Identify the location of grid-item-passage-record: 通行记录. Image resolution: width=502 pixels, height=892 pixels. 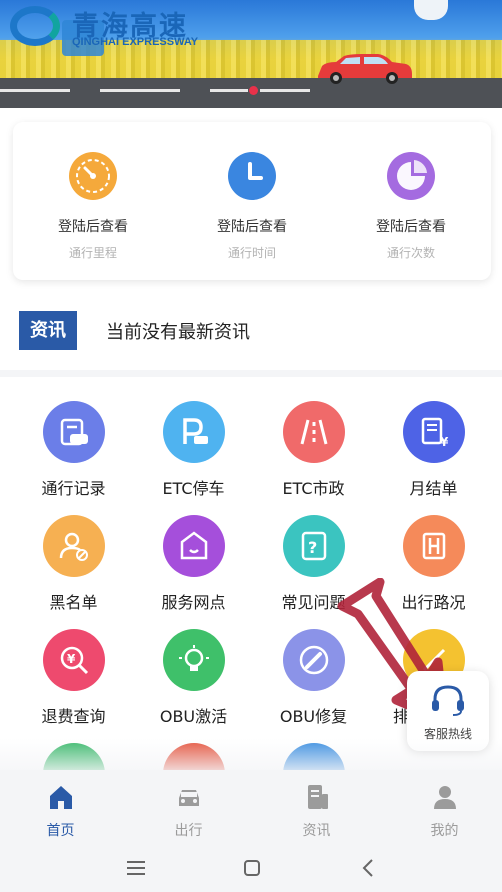
(73, 450).